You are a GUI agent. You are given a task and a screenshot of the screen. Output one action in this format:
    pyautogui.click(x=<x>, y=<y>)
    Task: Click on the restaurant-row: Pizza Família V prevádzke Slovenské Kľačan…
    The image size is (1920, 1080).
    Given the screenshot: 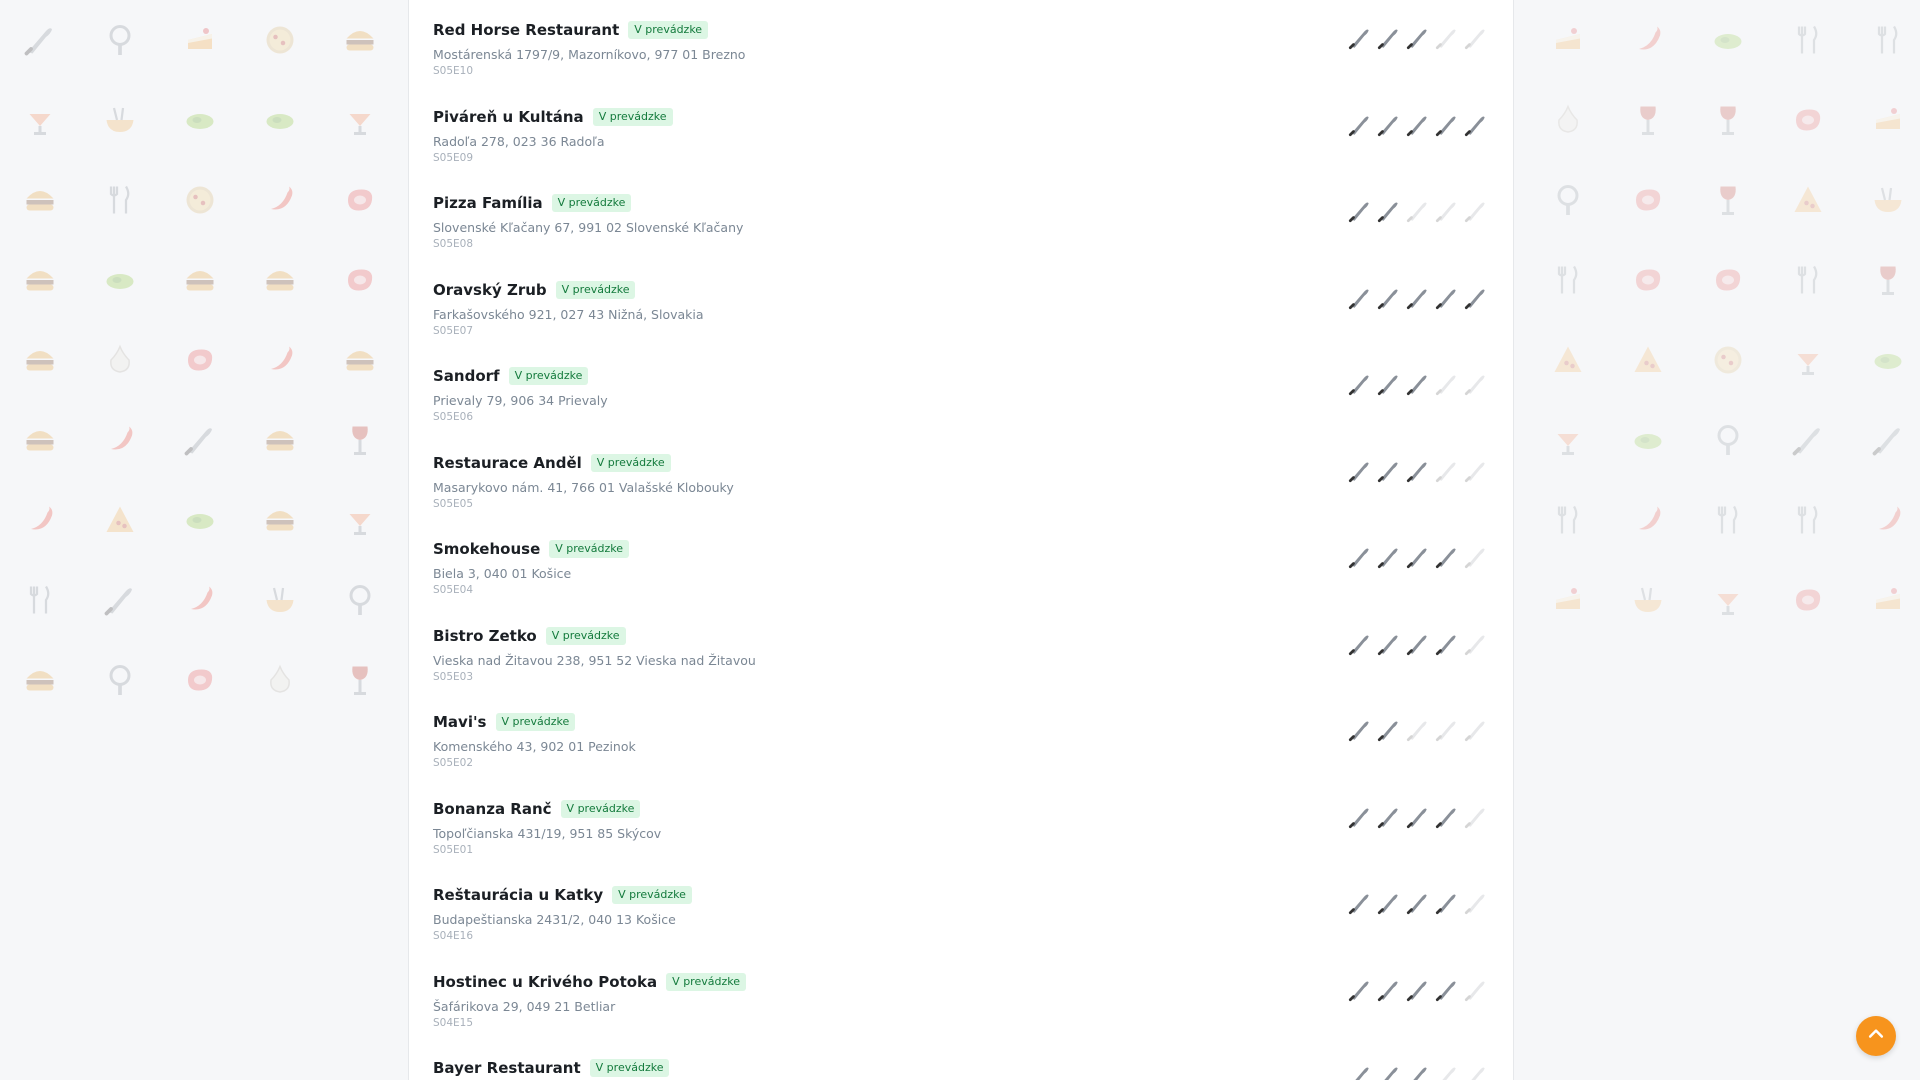 What is the action you would take?
    pyautogui.click(x=961, y=216)
    